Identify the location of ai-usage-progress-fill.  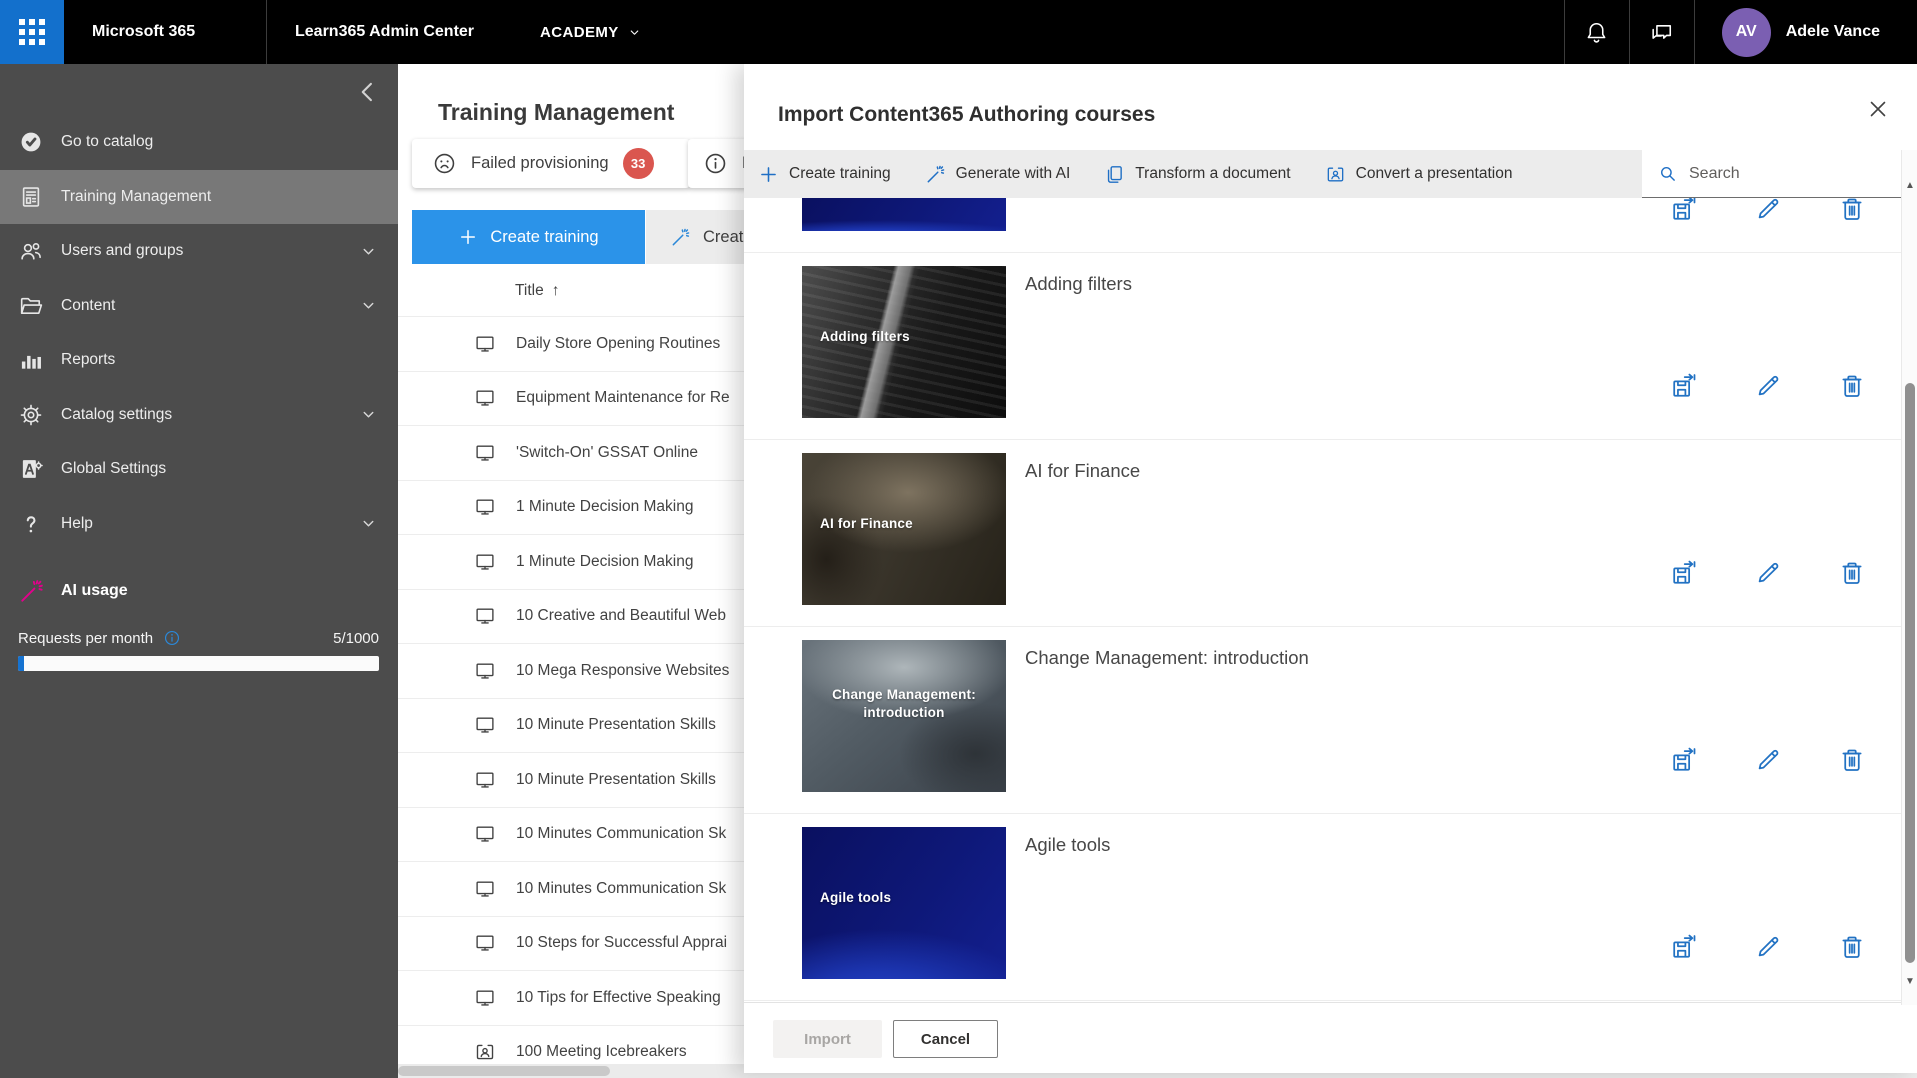
(21, 663).